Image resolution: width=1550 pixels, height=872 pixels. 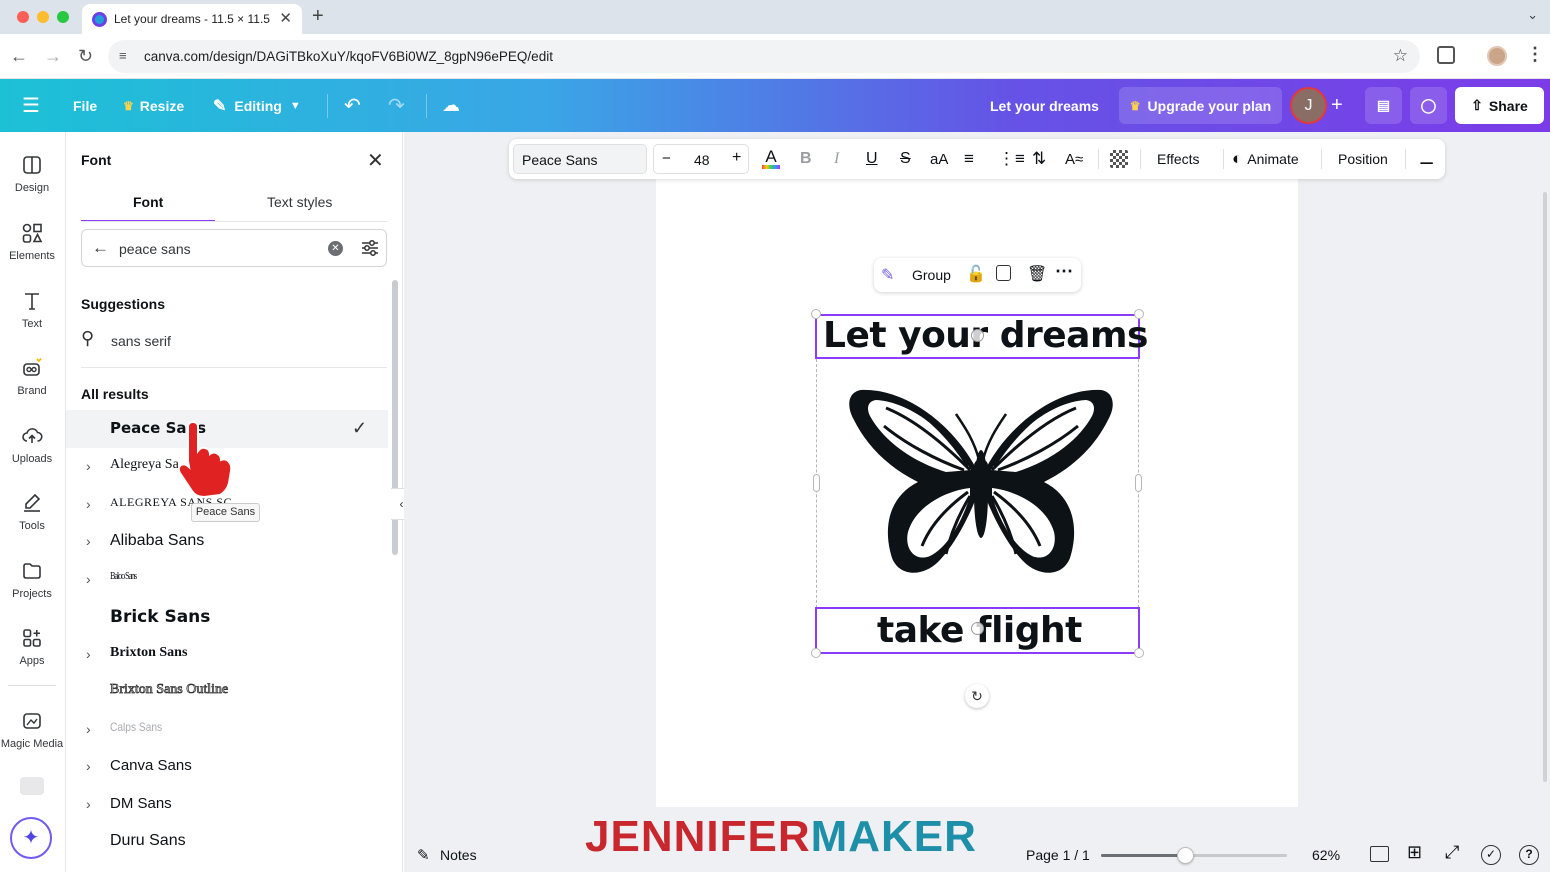 What do you see at coordinates (227, 805) in the screenshot?
I see `font-result-row: › DM Sans` at bounding box center [227, 805].